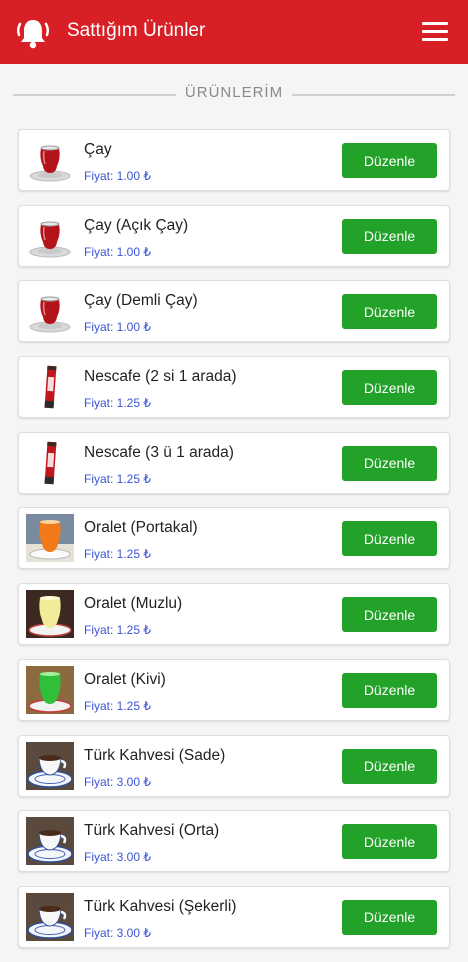 Image resolution: width=468 pixels, height=962 pixels. What do you see at coordinates (133, 604) in the screenshot?
I see `product-name: Oralet (Muzlu)` at bounding box center [133, 604].